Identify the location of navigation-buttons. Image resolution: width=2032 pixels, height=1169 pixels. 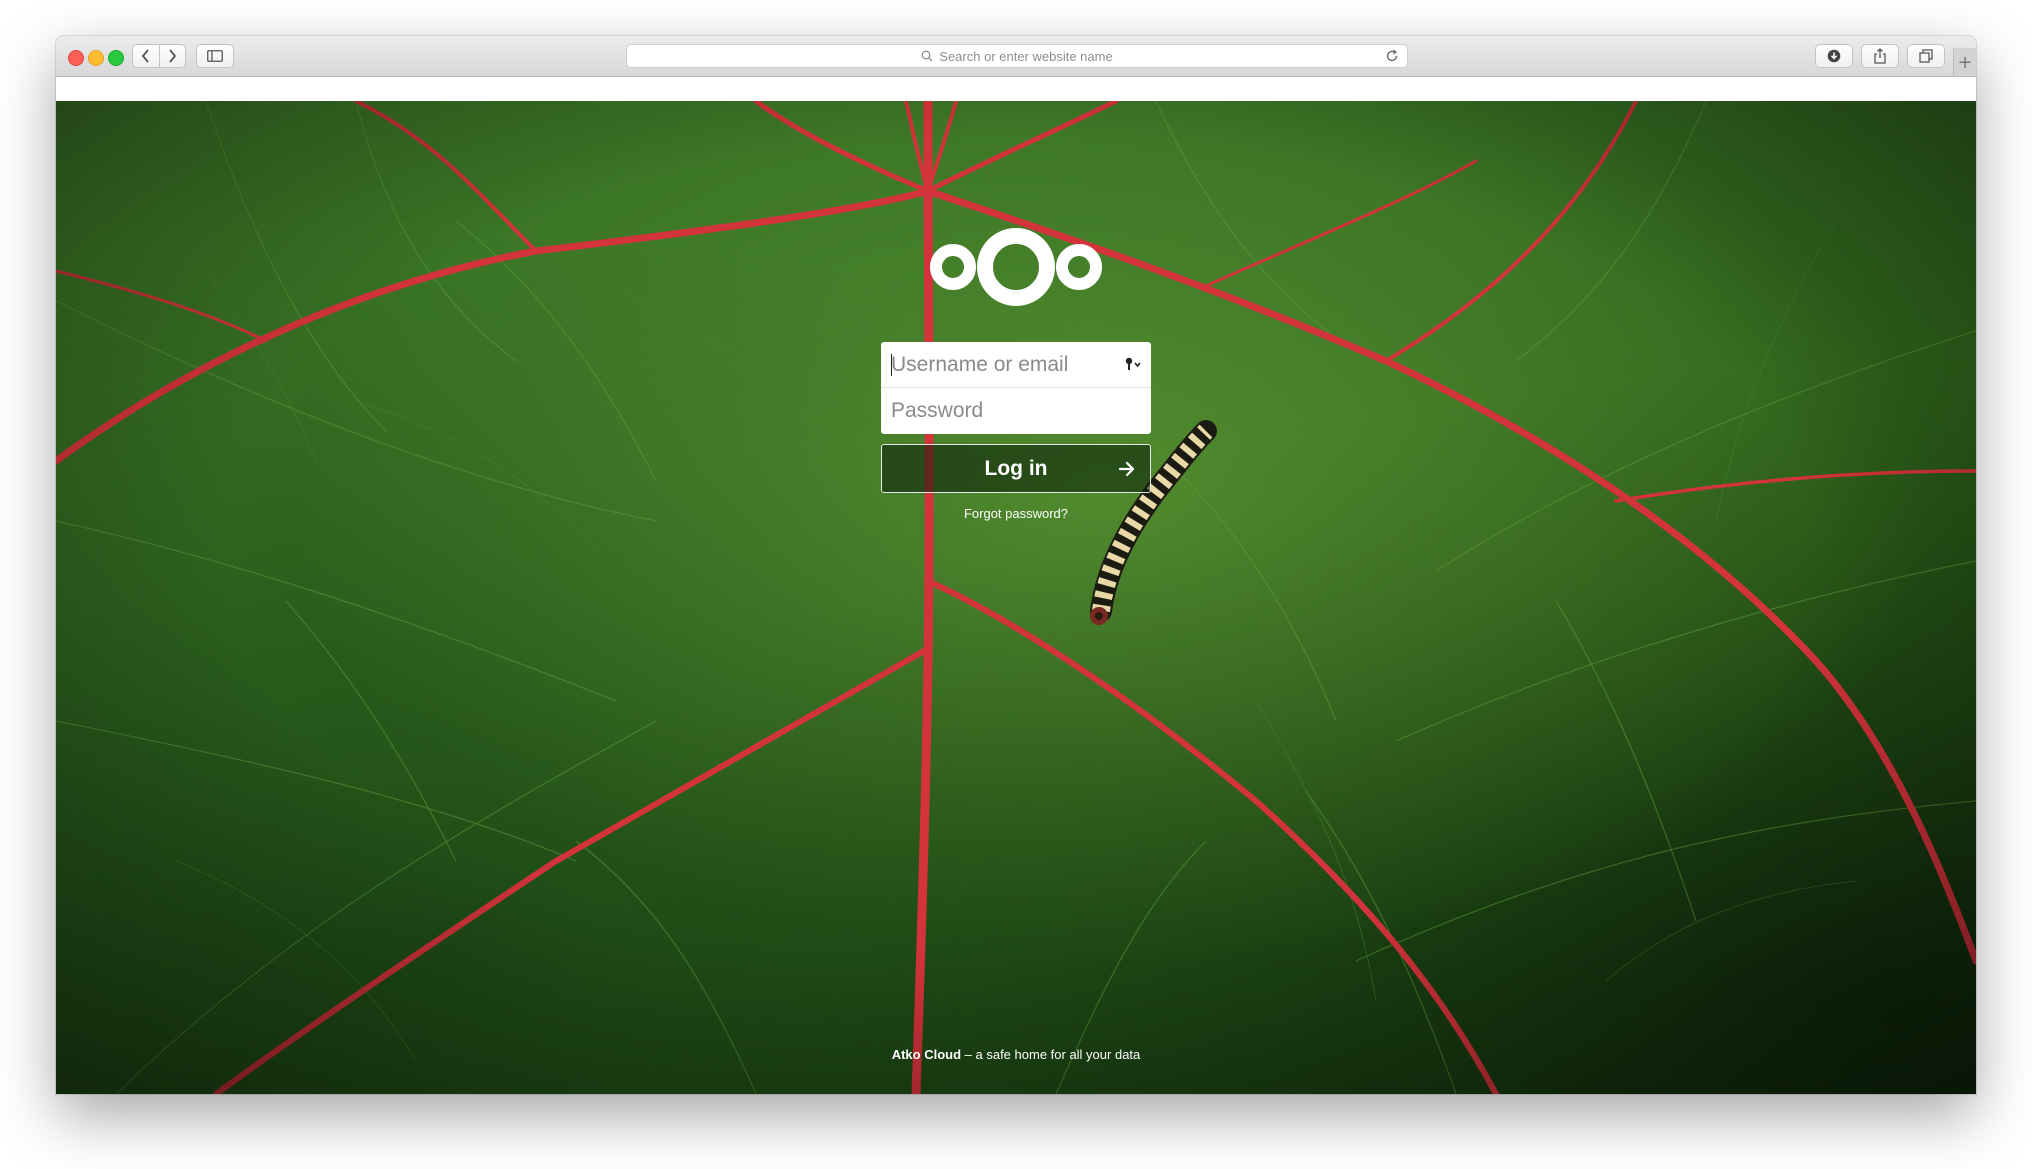
(159, 56).